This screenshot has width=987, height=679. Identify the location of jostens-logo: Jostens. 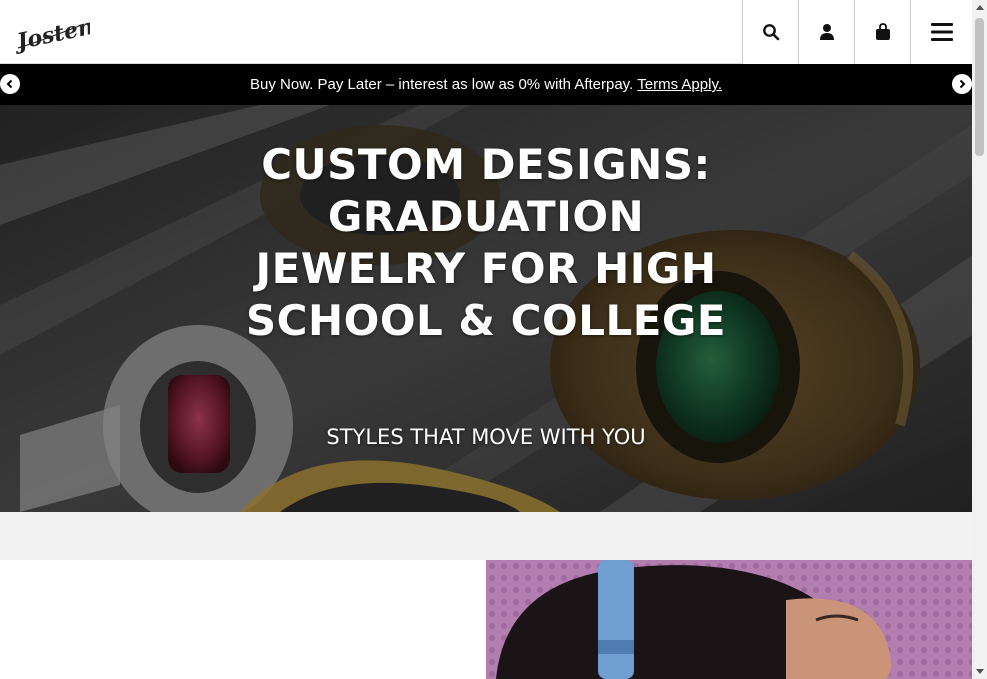
(59, 33).